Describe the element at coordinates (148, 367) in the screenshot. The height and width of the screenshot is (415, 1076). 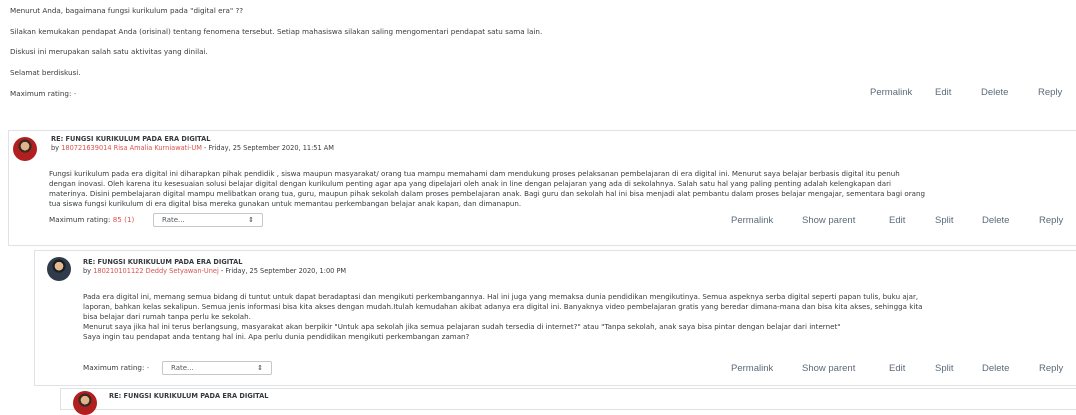
I see `rating-value: -` at that location.